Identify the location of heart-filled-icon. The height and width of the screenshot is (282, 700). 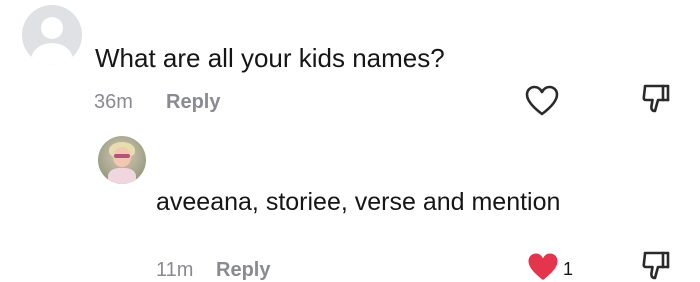
(543, 267).